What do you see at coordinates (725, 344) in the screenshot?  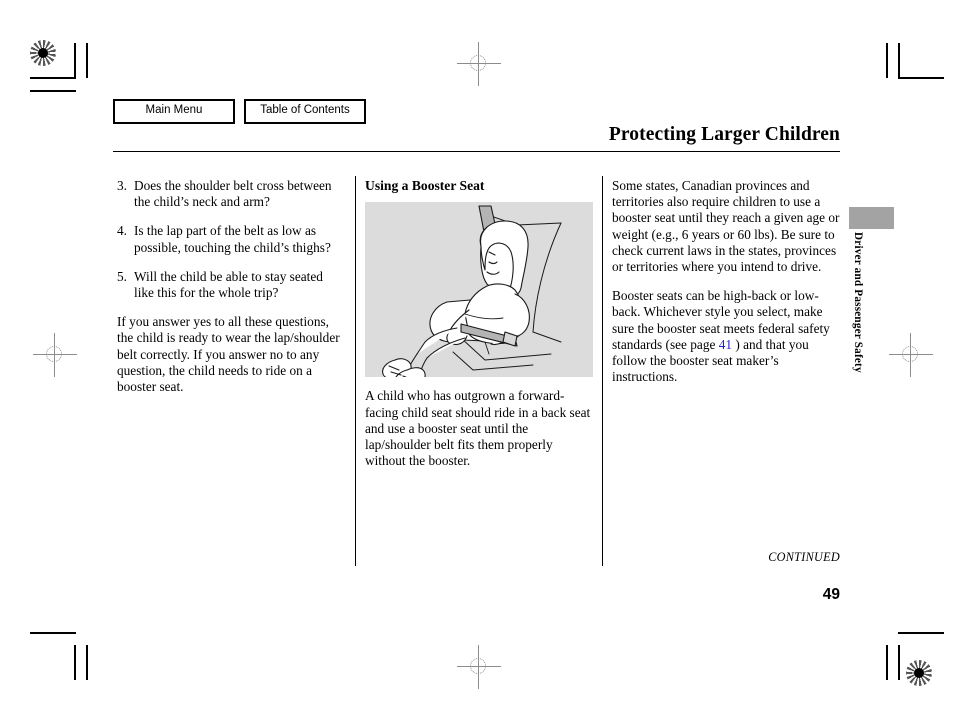 I see `page-reference-link: 41` at bounding box center [725, 344].